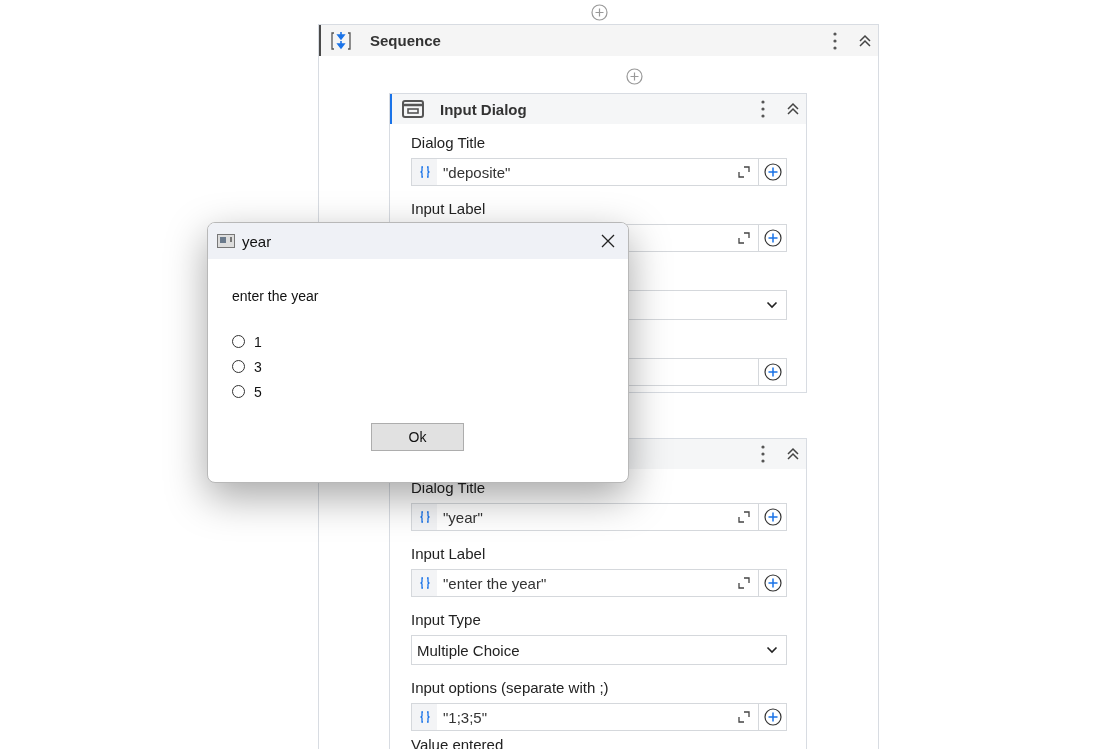  I want to click on radio-option: 1, so click(262, 341).